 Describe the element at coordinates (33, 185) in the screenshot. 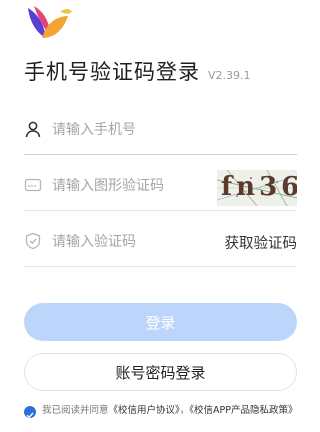

I see `captcha-icon` at that location.